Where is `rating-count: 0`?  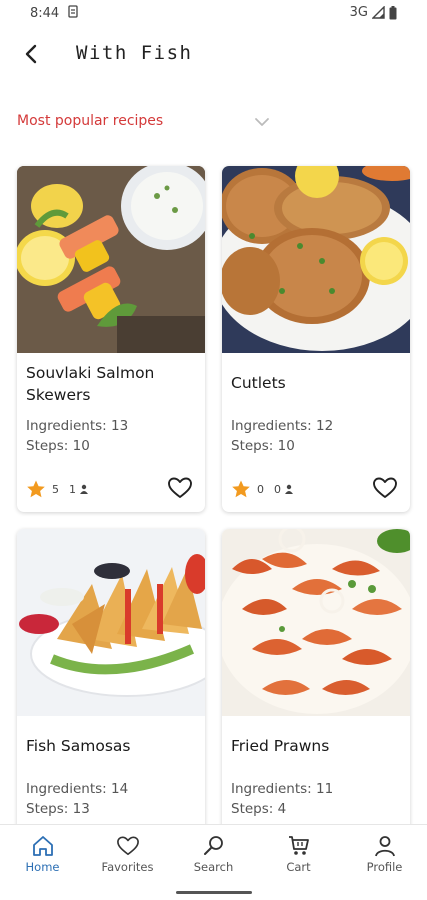 rating-count: 0 is located at coordinates (277, 489).